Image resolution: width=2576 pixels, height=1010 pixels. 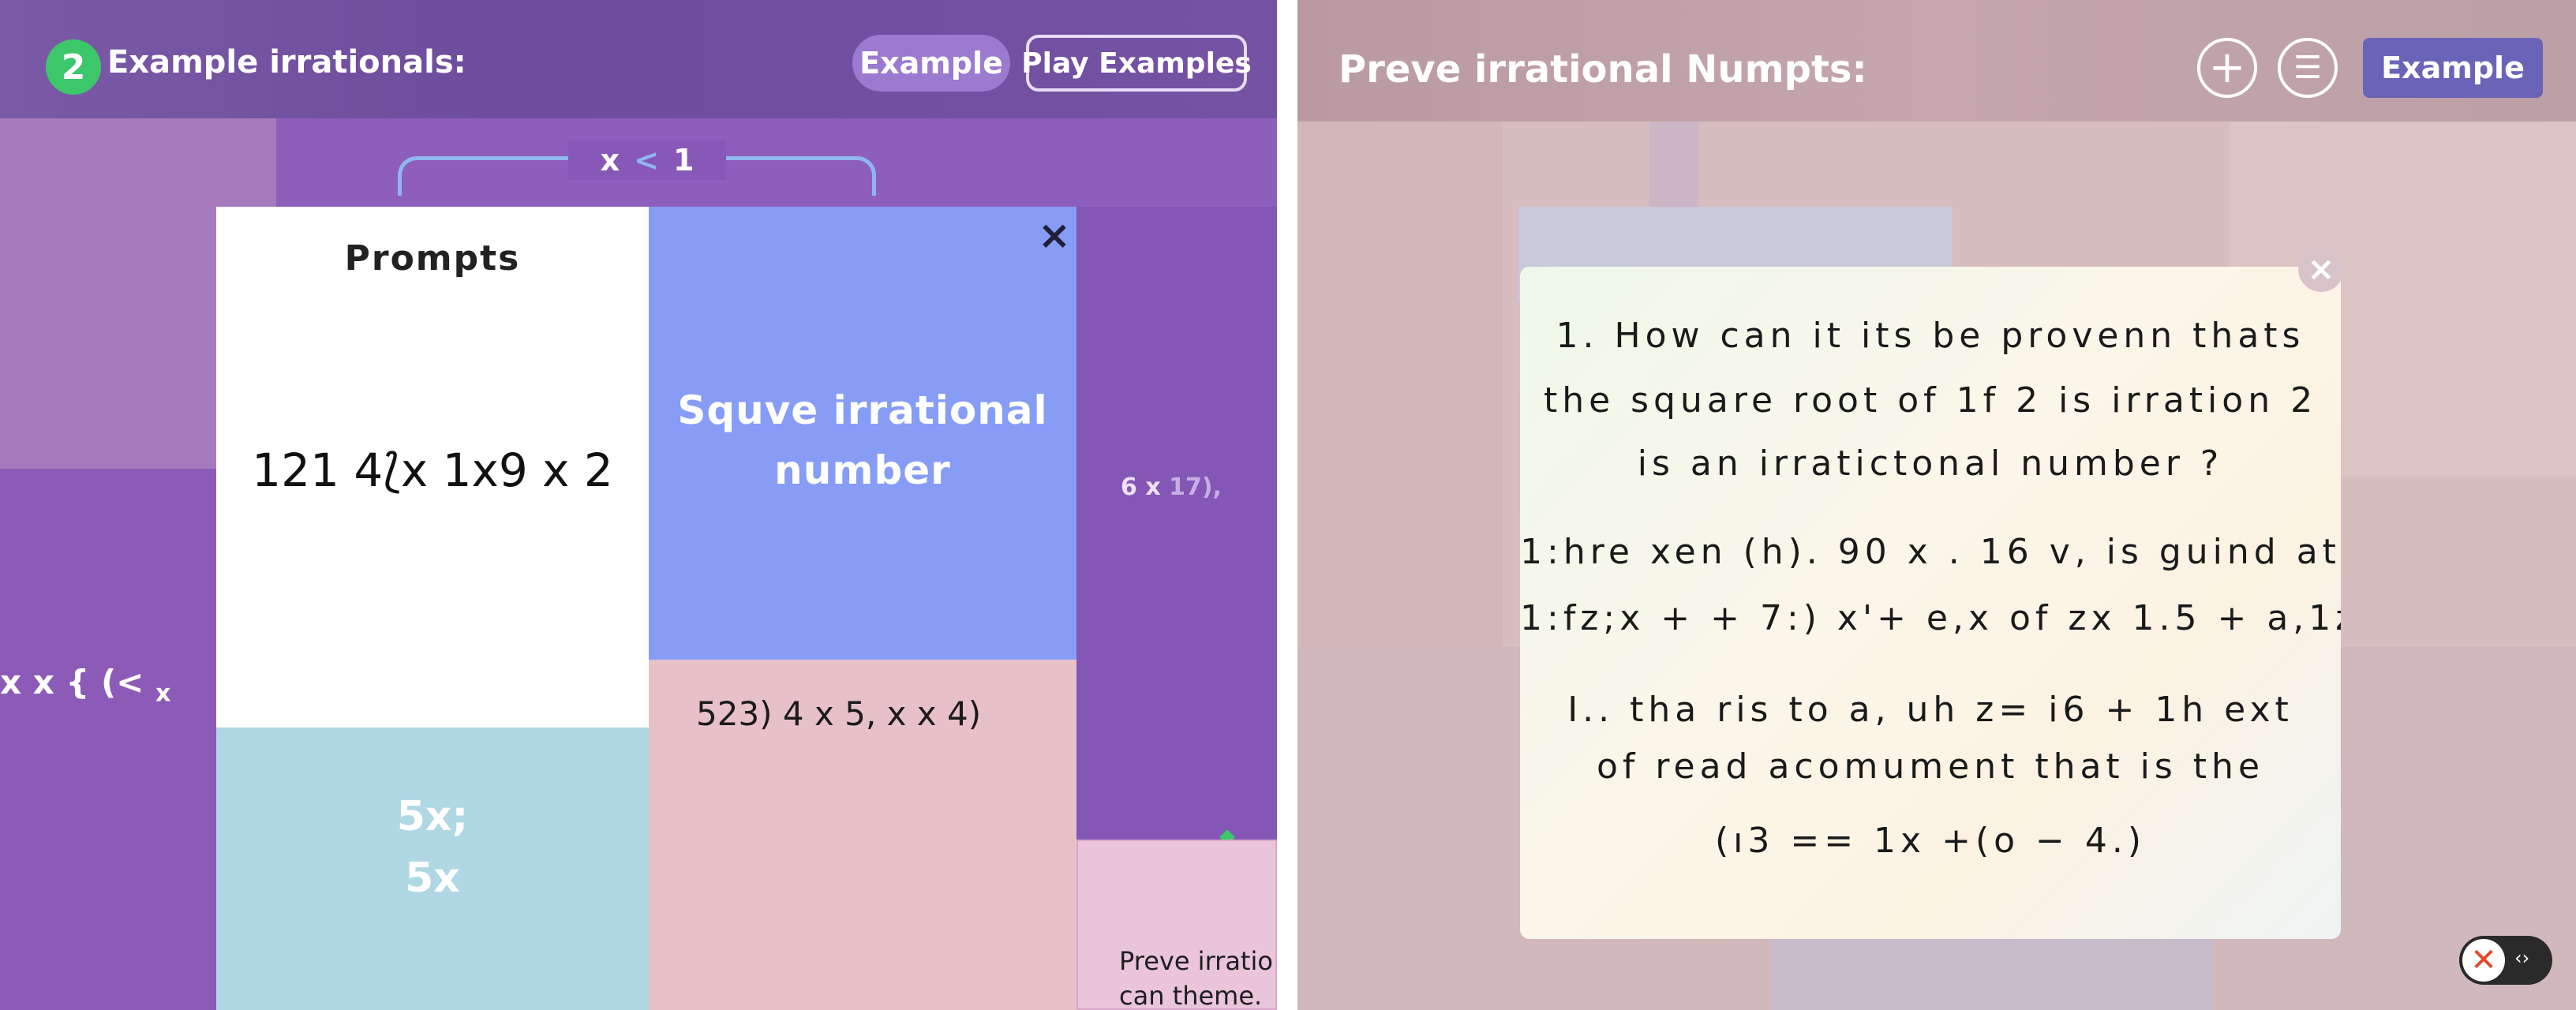 What do you see at coordinates (683, 160) in the screenshot?
I see `range-value: 1` at bounding box center [683, 160].